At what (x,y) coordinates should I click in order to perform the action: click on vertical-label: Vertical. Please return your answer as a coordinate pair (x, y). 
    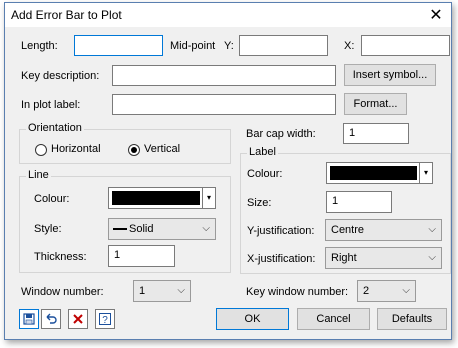
    Looking at the image, I should click on (162, 149).